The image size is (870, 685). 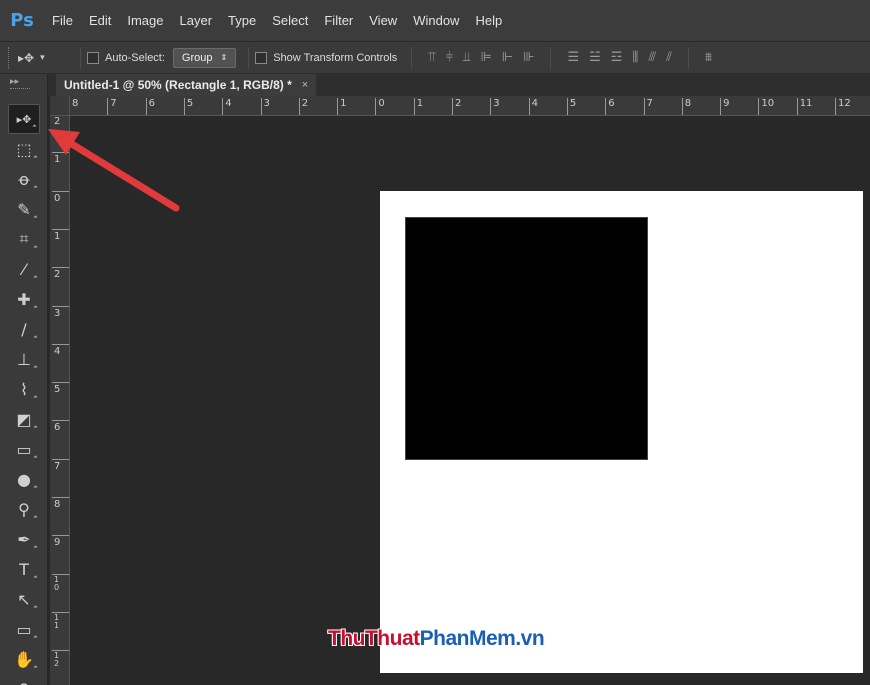 I want to click on healing-brush-tool: ✚, so click(x=24, y=299).